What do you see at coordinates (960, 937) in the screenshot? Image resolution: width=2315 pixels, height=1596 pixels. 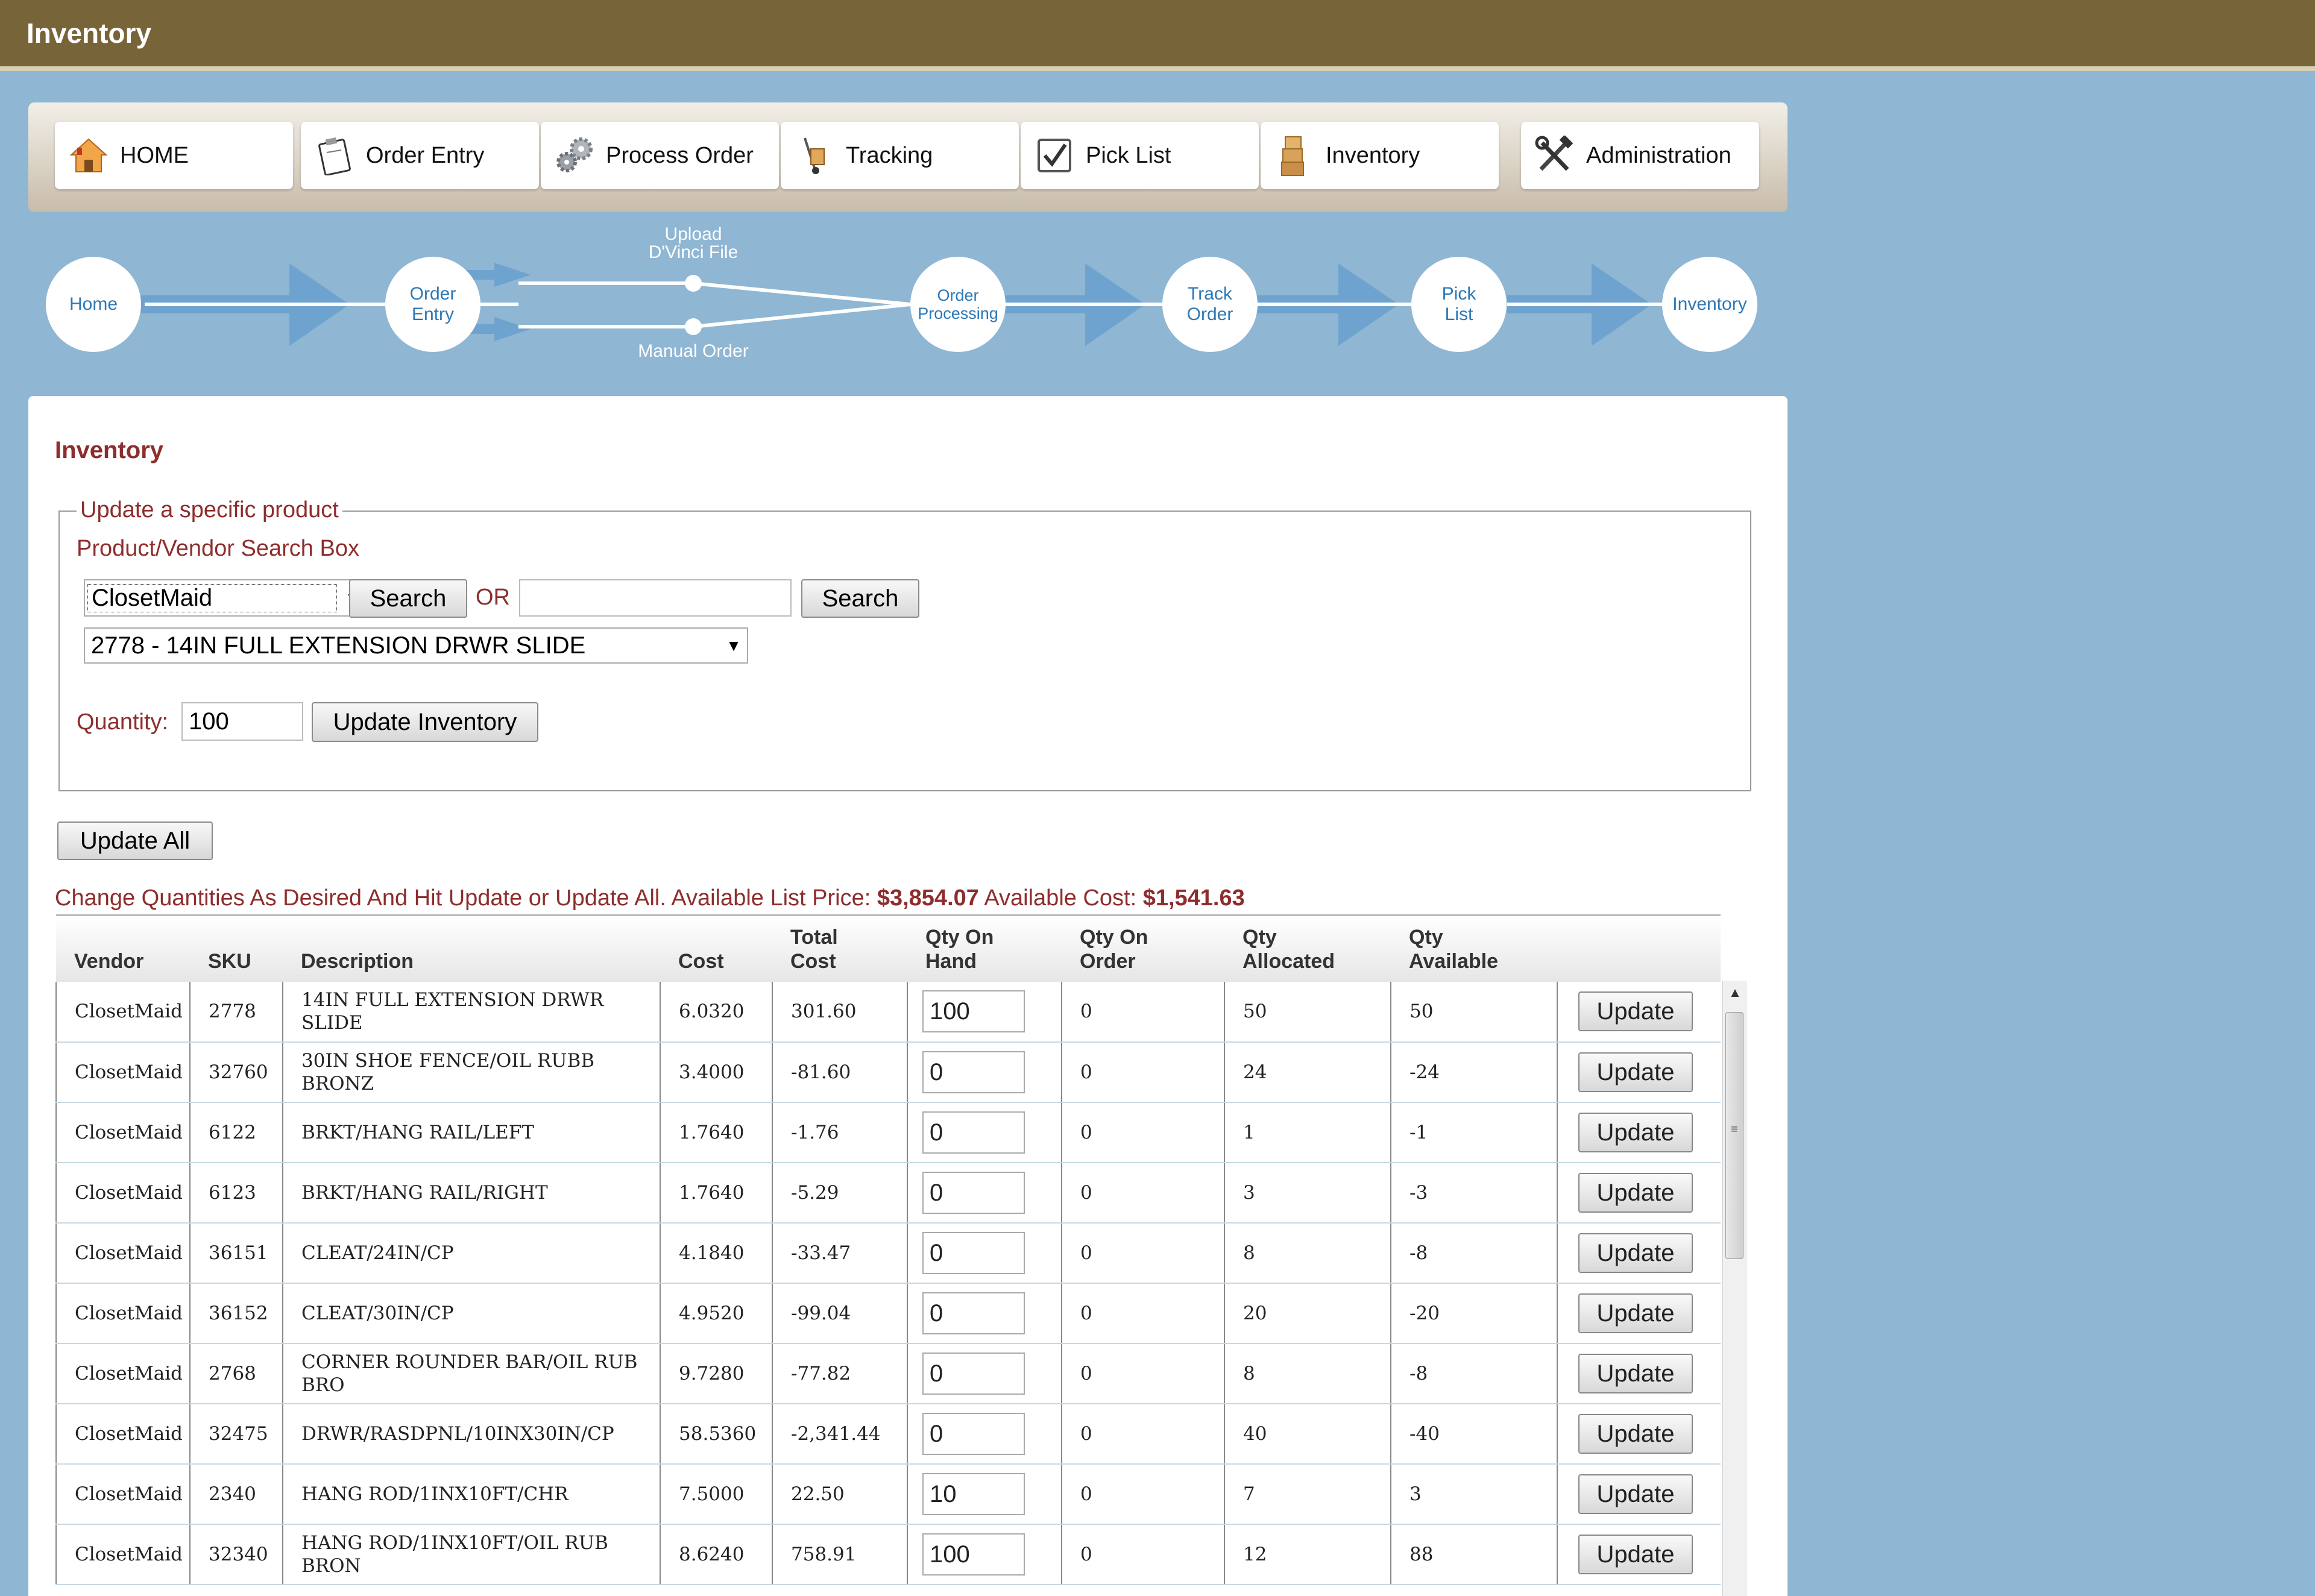 I see `header-qty-on-hand-line1: Qty On` at bounding box center [960, 937].